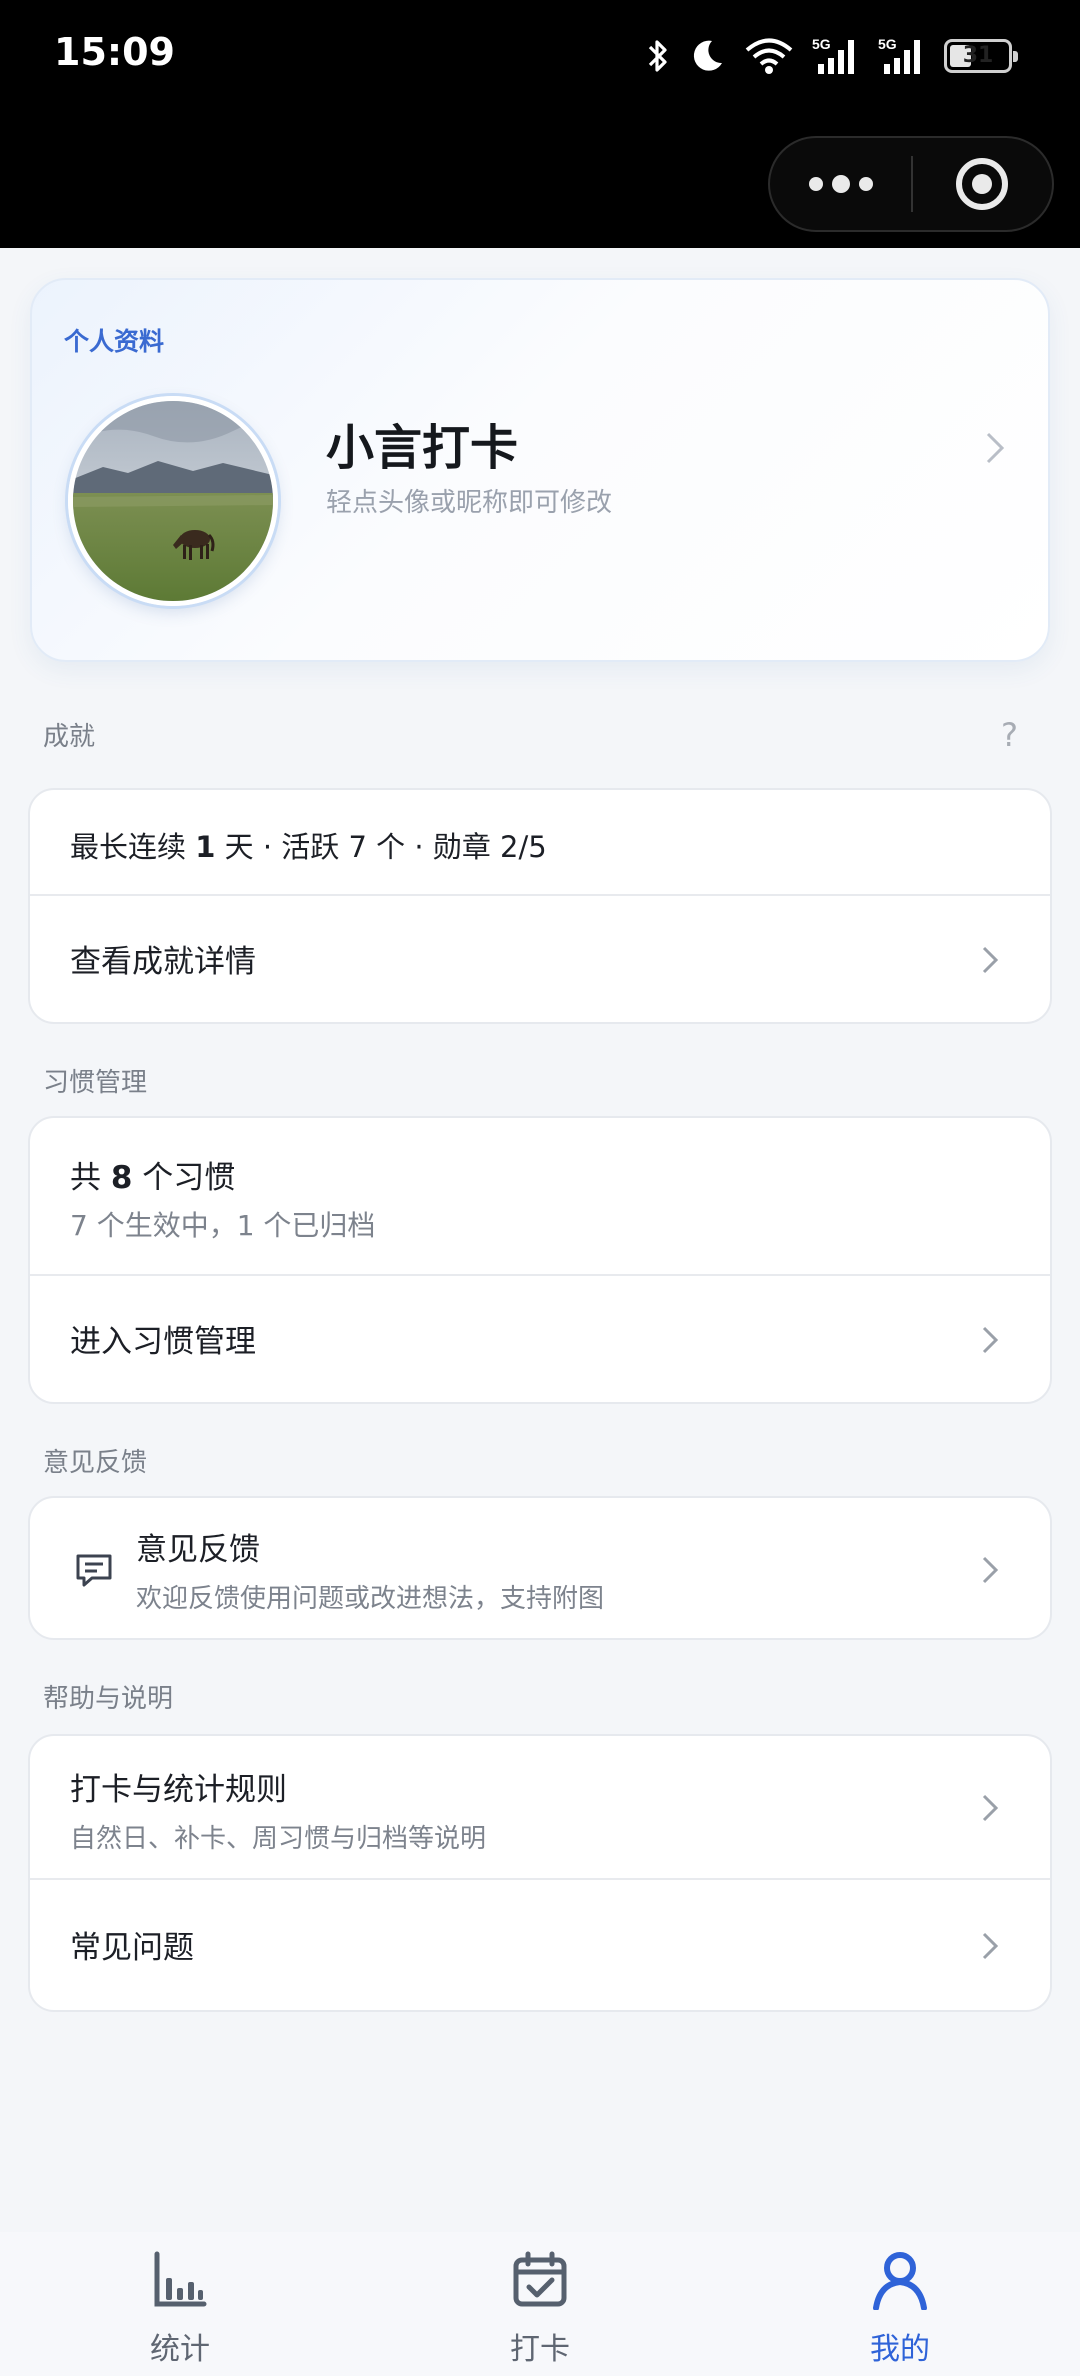 The width and height of the screenshot is (1080, 2376). Describe the element at coordinates (769, 56) in the screenshot. I see `wifi-icon` at that location.